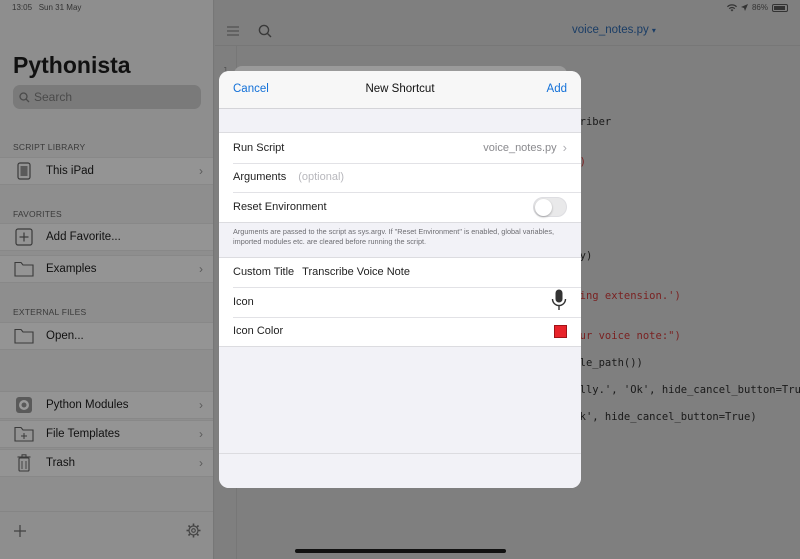 The image size is (800, 559). Describe the element at coordinates (106, 269) in the screenshot. I see `sidebar-item-examples: Examples ›` at that location.